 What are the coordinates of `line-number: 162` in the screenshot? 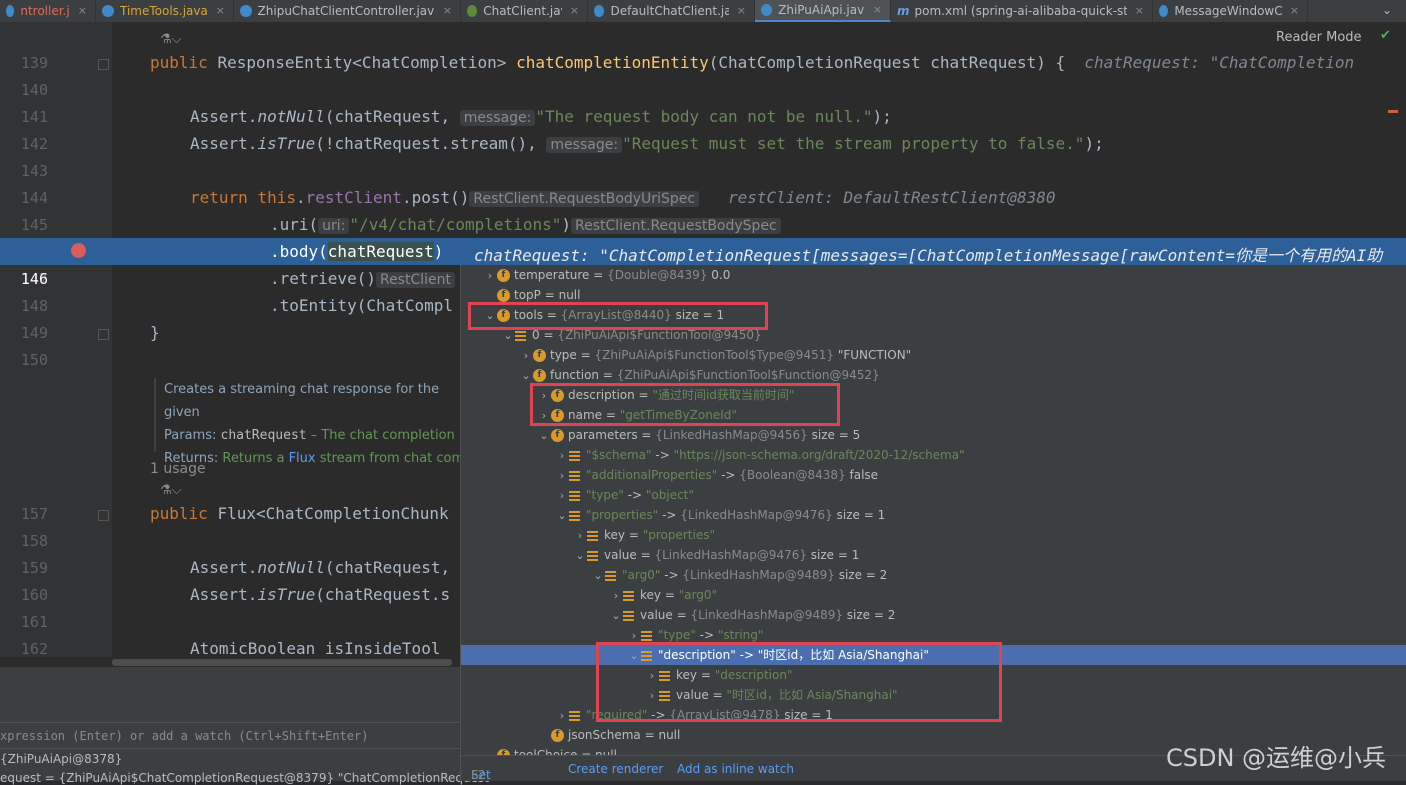 It's located at (34, 649).